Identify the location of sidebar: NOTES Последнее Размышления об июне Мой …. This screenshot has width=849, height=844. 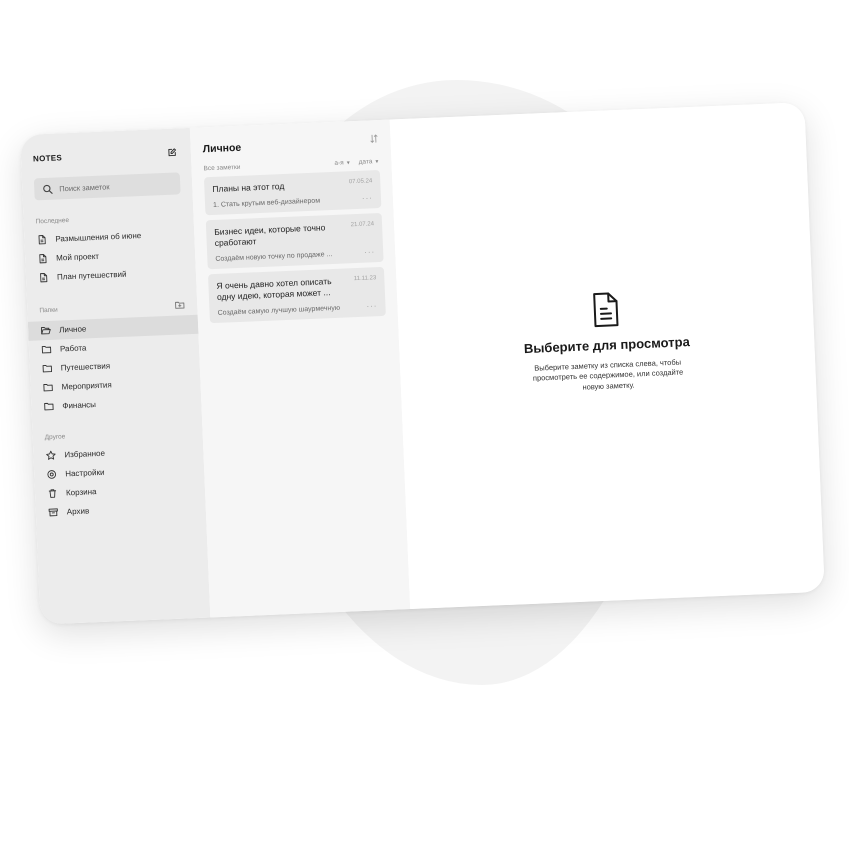
(115, 376).